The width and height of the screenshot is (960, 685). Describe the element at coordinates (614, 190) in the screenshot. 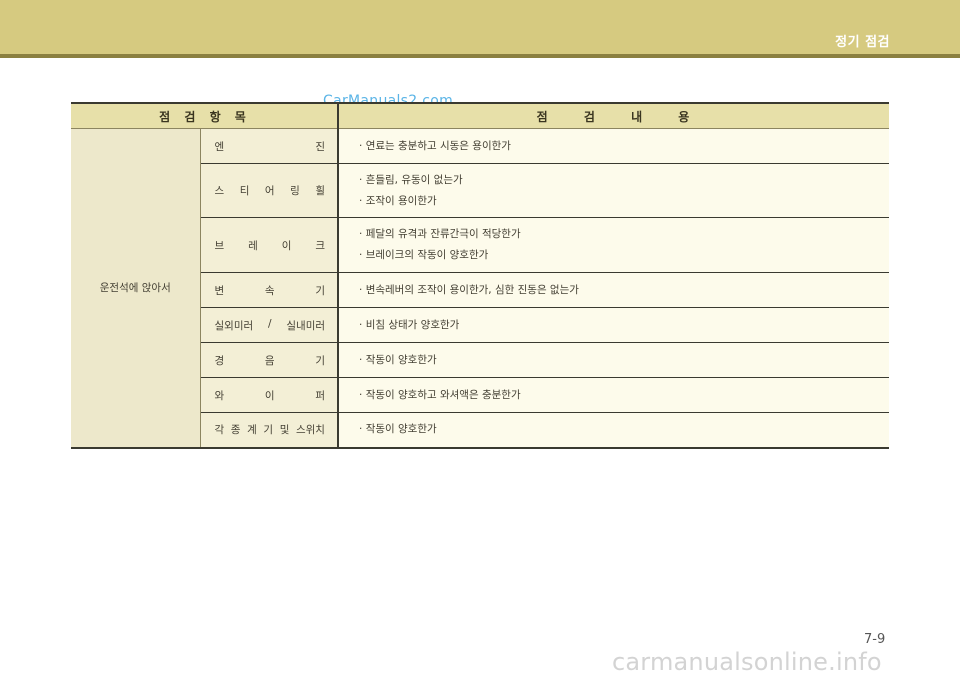

I see `inspection-content: · 흔들림, 유동이 없는가 · 조작이 용이한가` at that location.